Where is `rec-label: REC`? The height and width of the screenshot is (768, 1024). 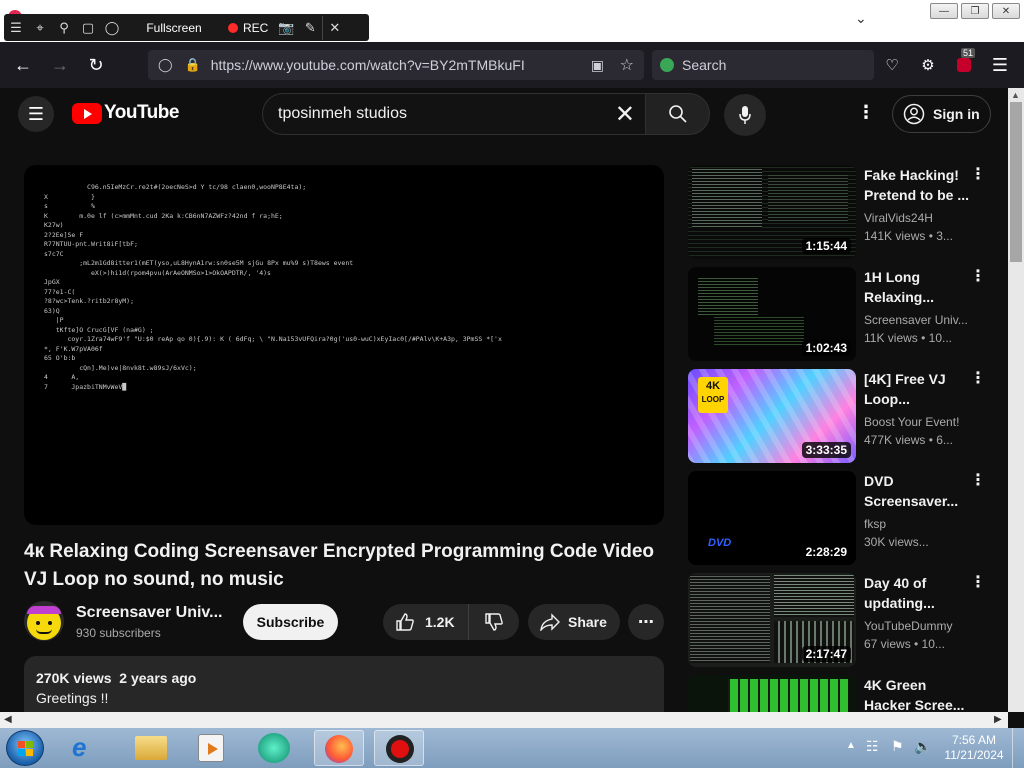
rec-label: REC is located at coordinates (256, 27).